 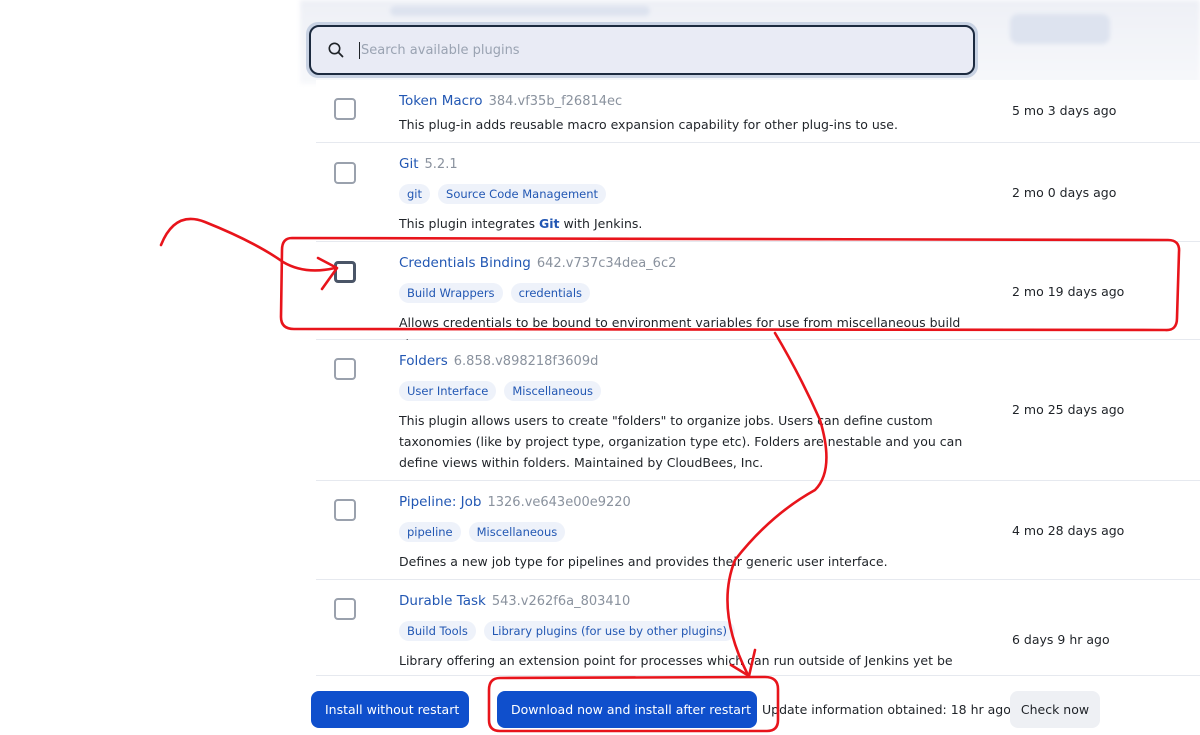 What do you see at coordinates (448, 391) in the screenshot?
I see `plugin-tag: User Interface` at bounding box center [448, 391].